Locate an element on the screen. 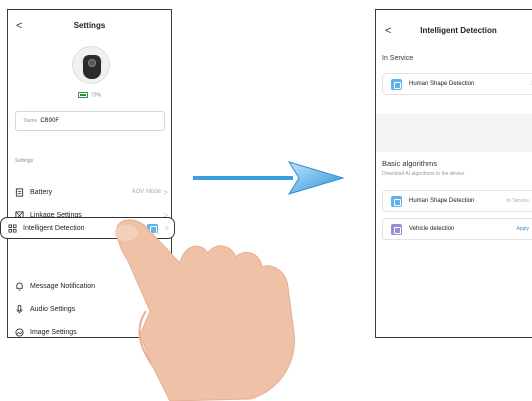 The width and height of the screenshot is (532, 401). algorithm-card-human: Human Shape Detection In Service is located at coordinates (457, 201).